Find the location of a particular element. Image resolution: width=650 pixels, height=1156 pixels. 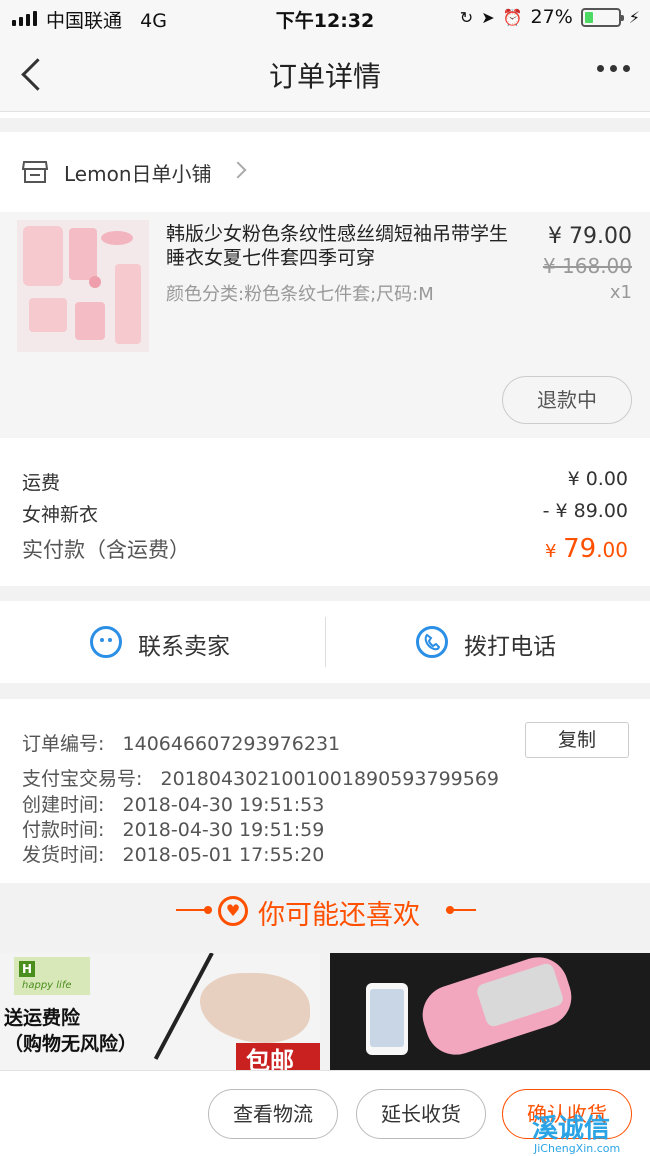

shipping-fee-row: 运费 ¥ 0.00 is located at coordinates (325, 481).